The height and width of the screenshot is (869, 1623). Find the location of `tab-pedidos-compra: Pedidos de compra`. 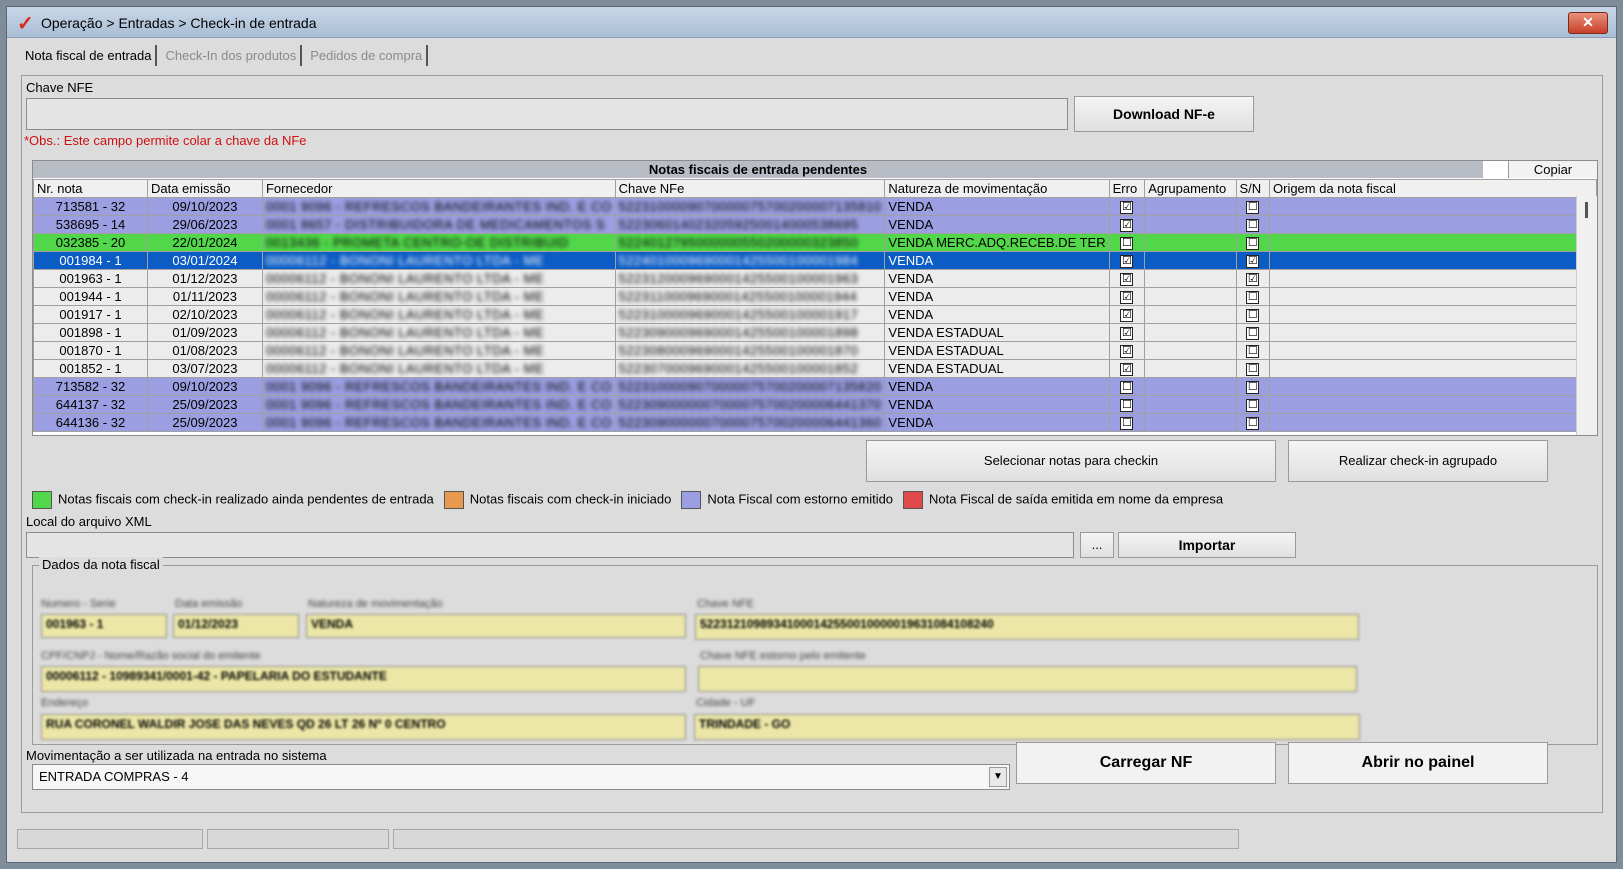

tab-pedidos-compra: Pedidos de compra is located at coordinates (367, 55).